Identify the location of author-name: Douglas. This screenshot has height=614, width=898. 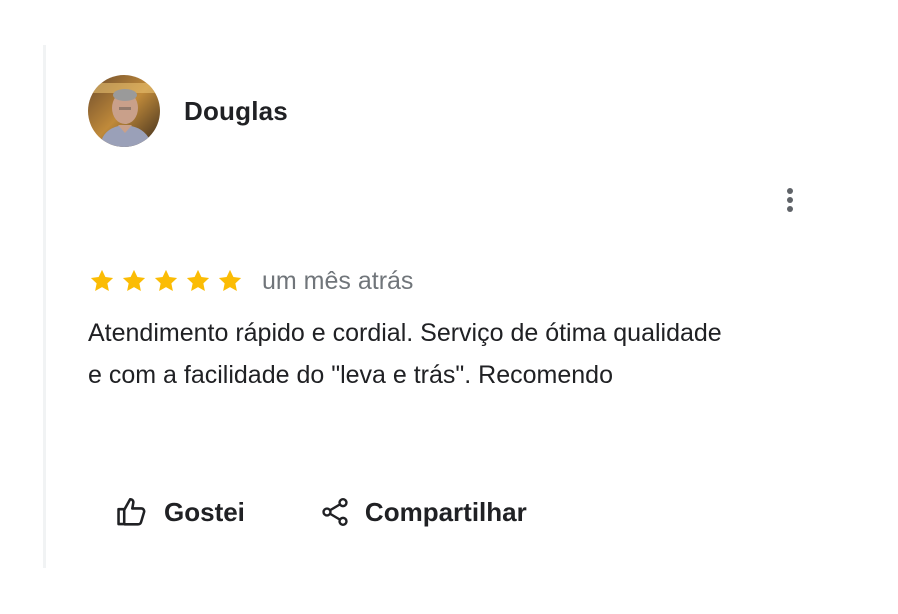
(236, 111).